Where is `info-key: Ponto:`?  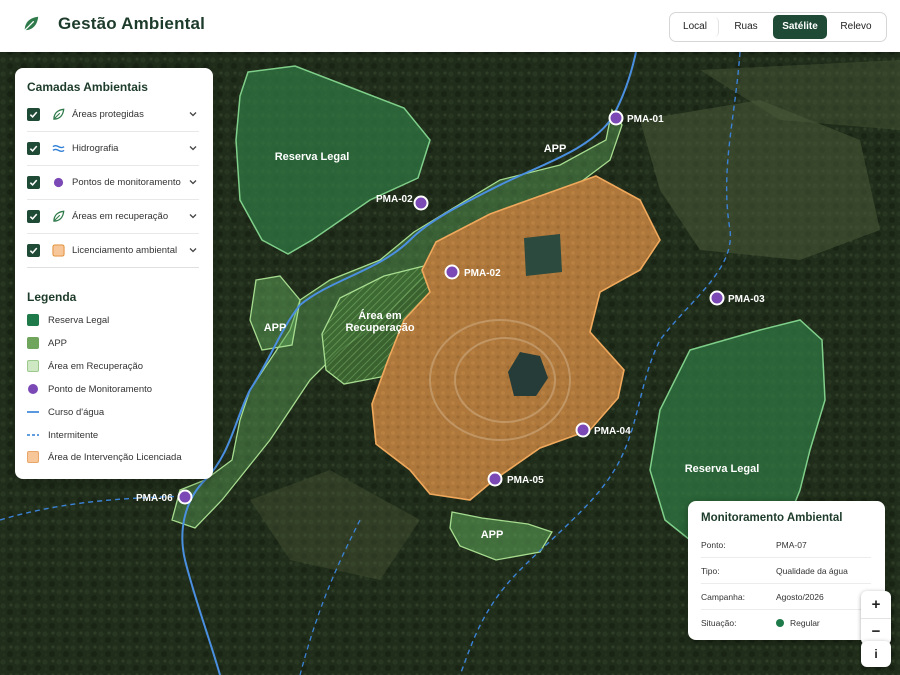 info-key: Ponto: is located at coordinates (713, 545).